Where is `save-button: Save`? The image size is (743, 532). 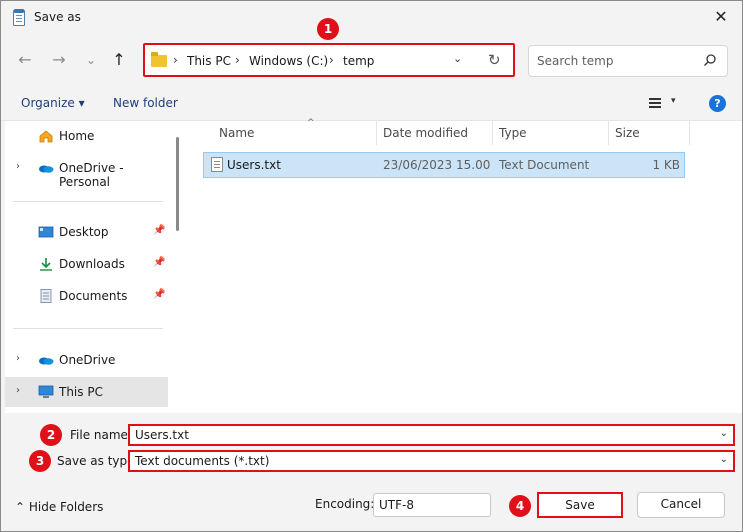 save-button: Save is located at coordinates (580, 505).